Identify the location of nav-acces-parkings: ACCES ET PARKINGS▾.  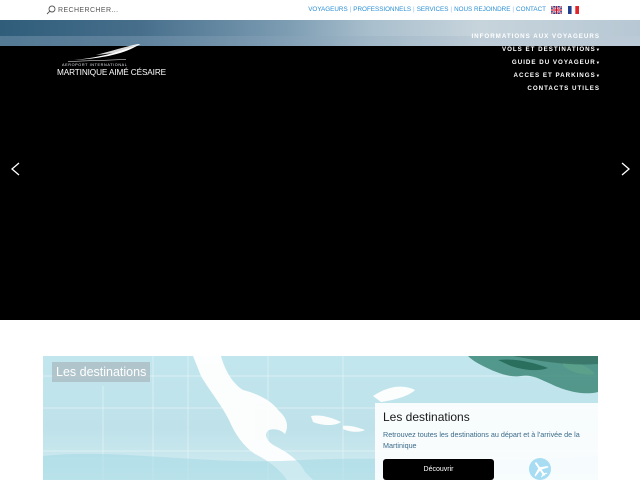
(535, 75).